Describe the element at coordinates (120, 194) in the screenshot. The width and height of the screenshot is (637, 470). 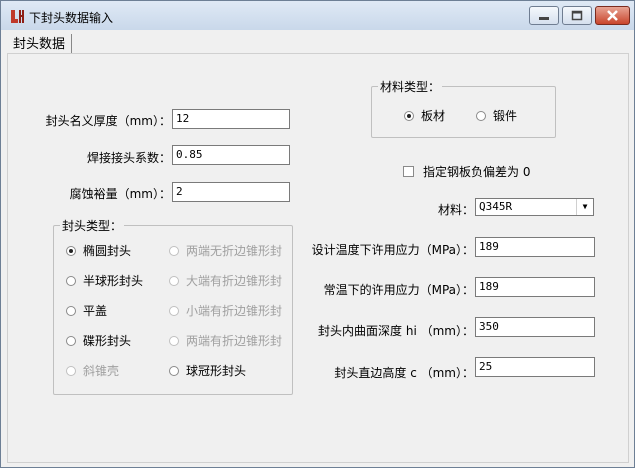
I see `corrosion-label: 腐蚀裕量（mm）：` at that location.